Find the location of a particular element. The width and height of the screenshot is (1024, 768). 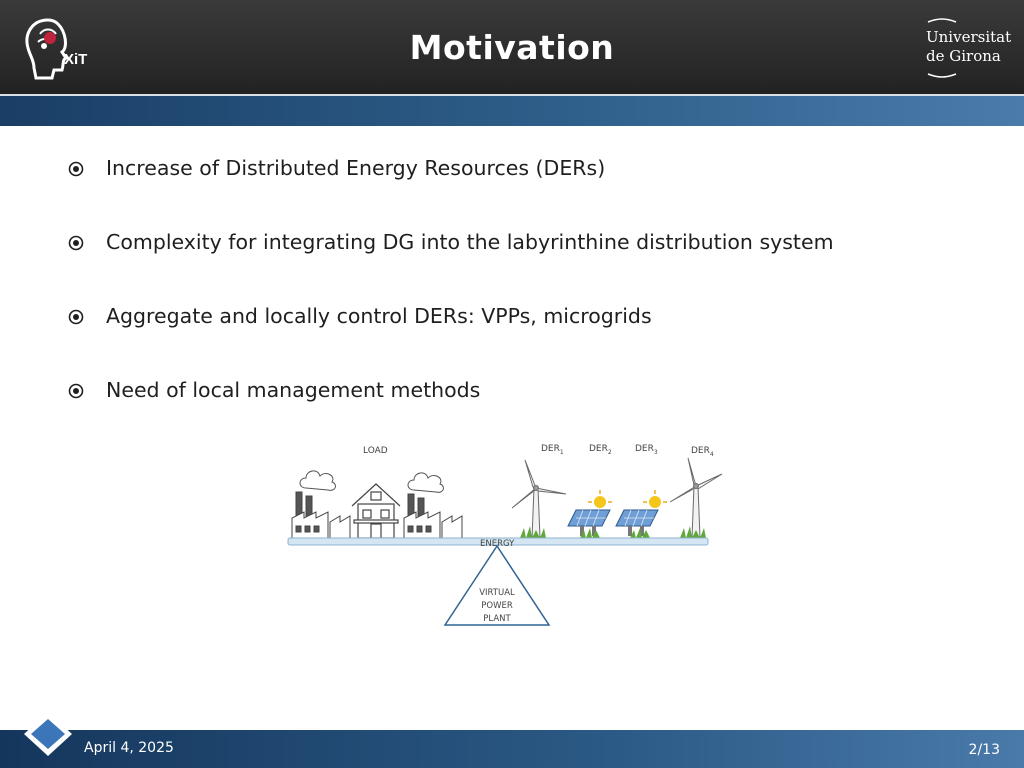

vpp-label-line-2: POWER is located at coordinates (497, 606).